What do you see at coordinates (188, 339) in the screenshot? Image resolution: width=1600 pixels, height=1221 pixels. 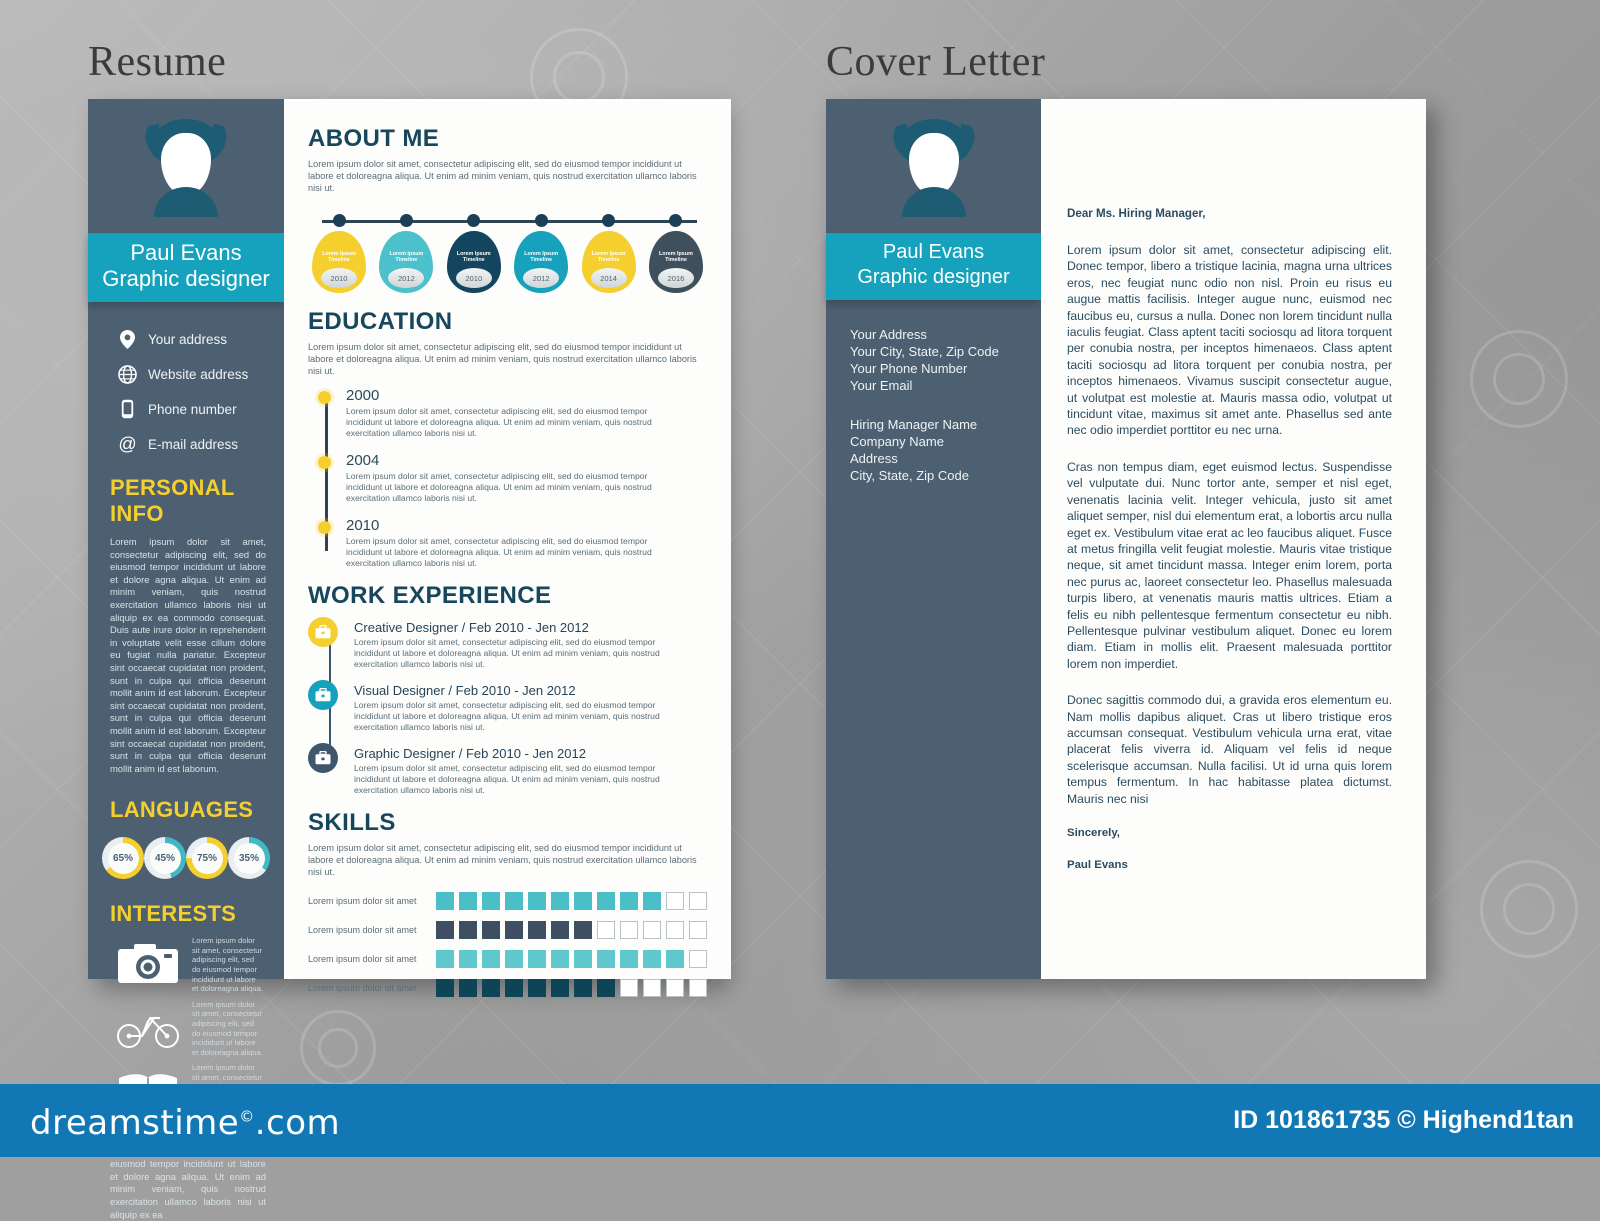 I see `contact-label: Your address` at bounding box center [188, 339].